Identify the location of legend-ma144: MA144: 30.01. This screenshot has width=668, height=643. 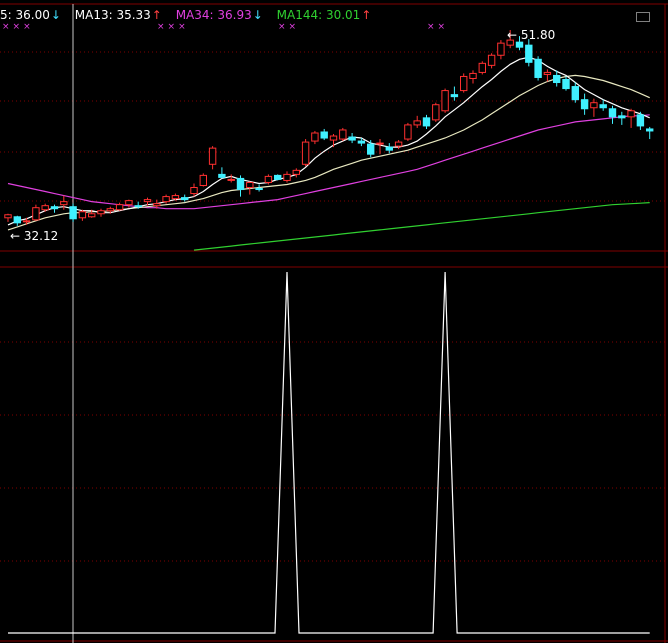
(318, 15).